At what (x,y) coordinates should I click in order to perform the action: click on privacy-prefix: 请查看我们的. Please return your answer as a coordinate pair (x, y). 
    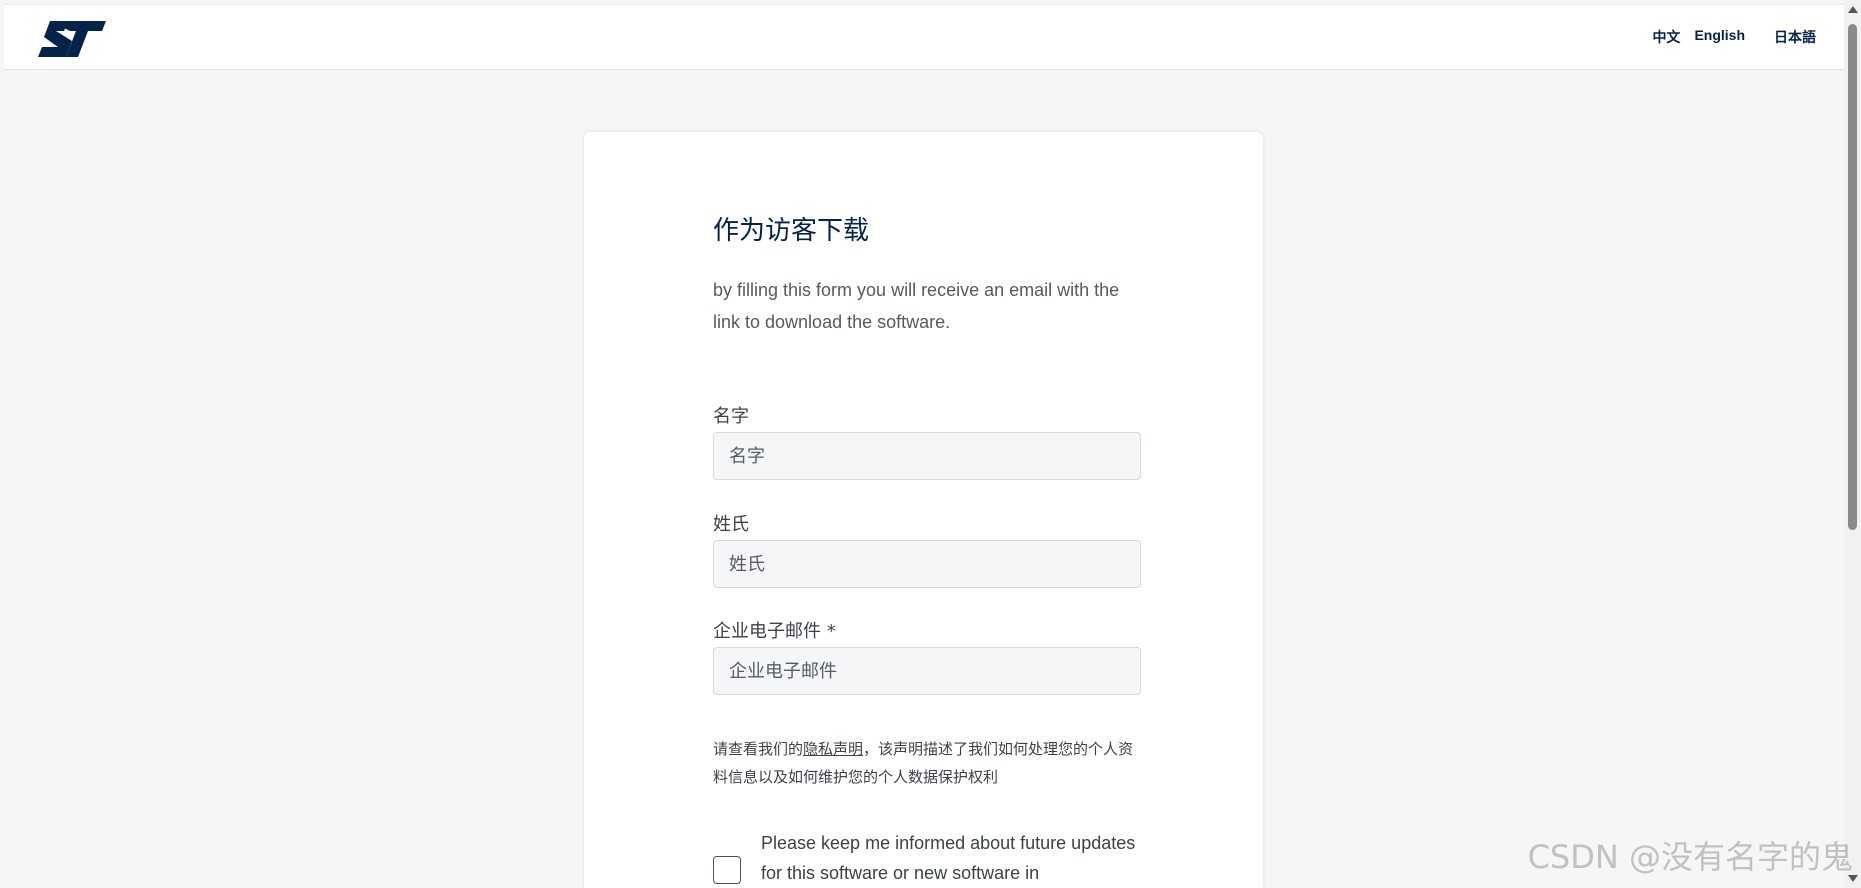
    Looking at the image, I should click on (758, 749).